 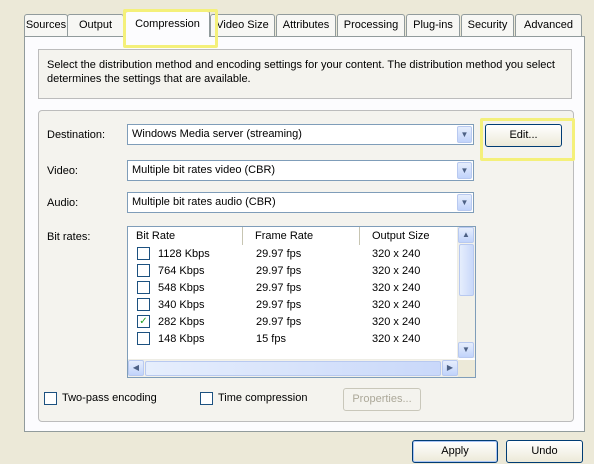 What do you see at coordinates (300, 170) in the screenshot?
I see `video-select: Multiple bit rates video (CBR) ▼` at bounding box center [300, 170].